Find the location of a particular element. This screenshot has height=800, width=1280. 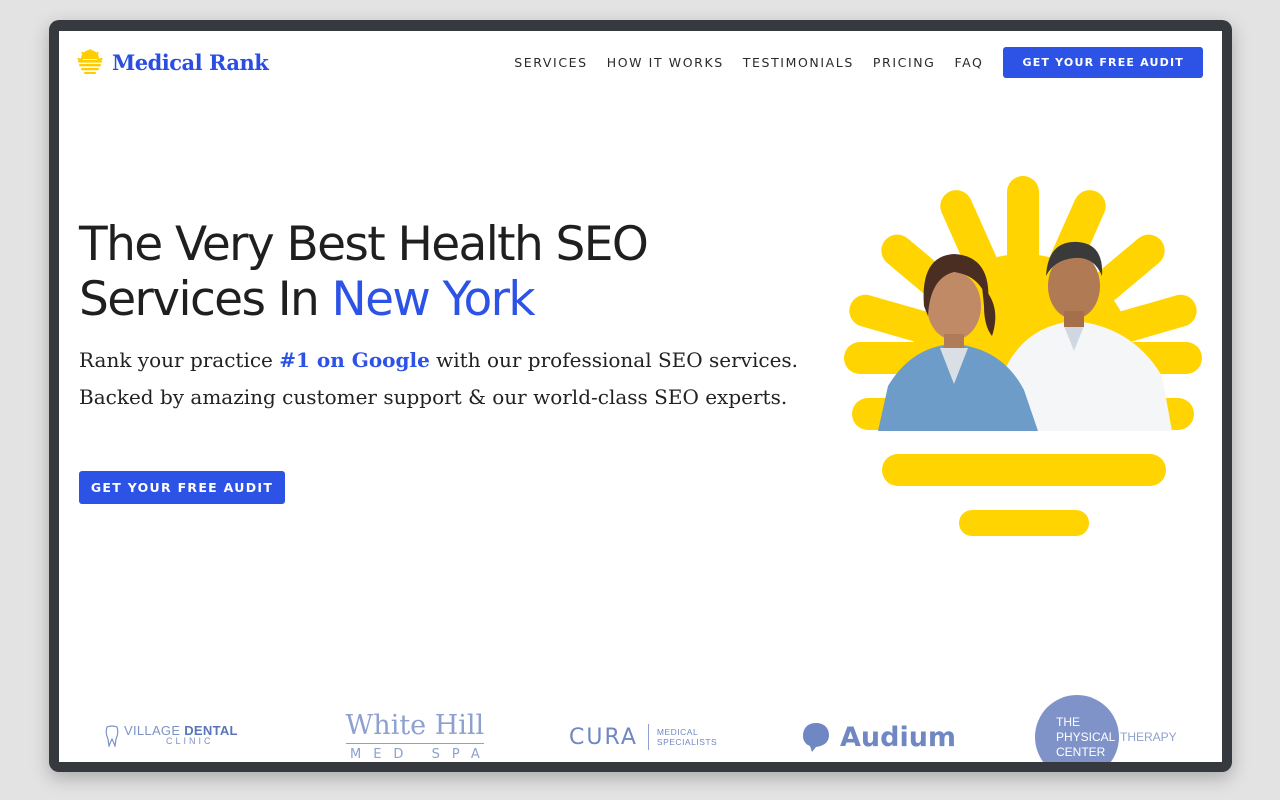

logo-physical-therapy-center: THE PHYSICAL CENTER THERAPY is located at coordinates (1106, 728).